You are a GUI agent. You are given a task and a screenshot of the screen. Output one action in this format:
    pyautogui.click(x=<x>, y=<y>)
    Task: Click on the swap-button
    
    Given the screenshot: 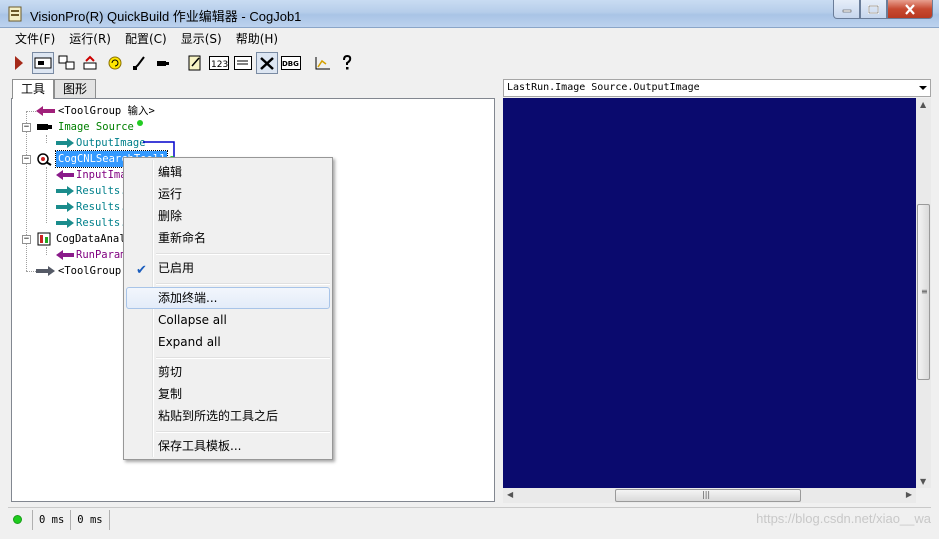 What is the action you would take?
    pyautogui.click(x=67, y=63)
    